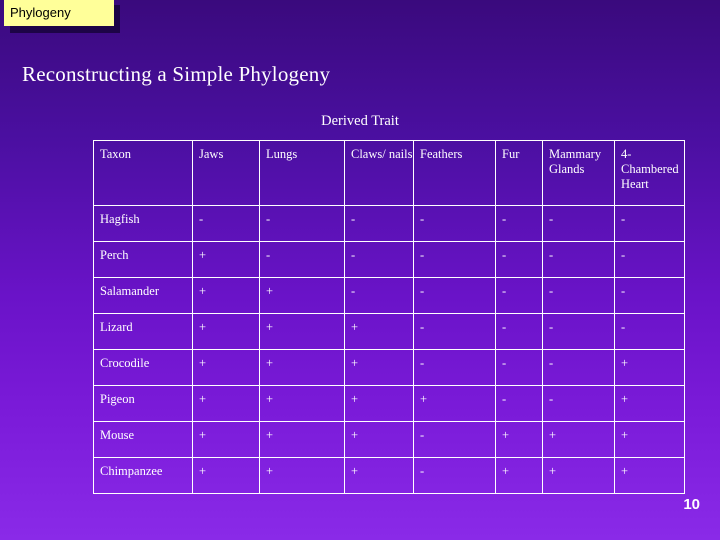 This screenshot has height=540, width=720. Describe the element at coordinates (519, 173) in the screenshot. I see `column-header-fur: Fur` at that location.